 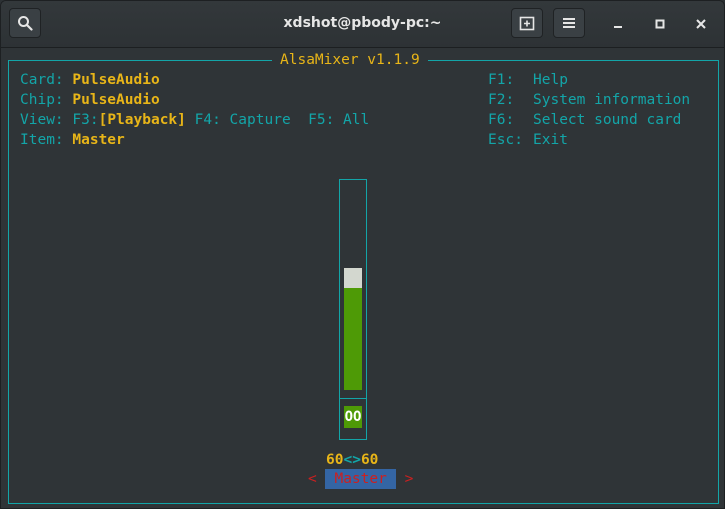 I want to click on key-exit-key: Esc:, so click(x=505, y=140).